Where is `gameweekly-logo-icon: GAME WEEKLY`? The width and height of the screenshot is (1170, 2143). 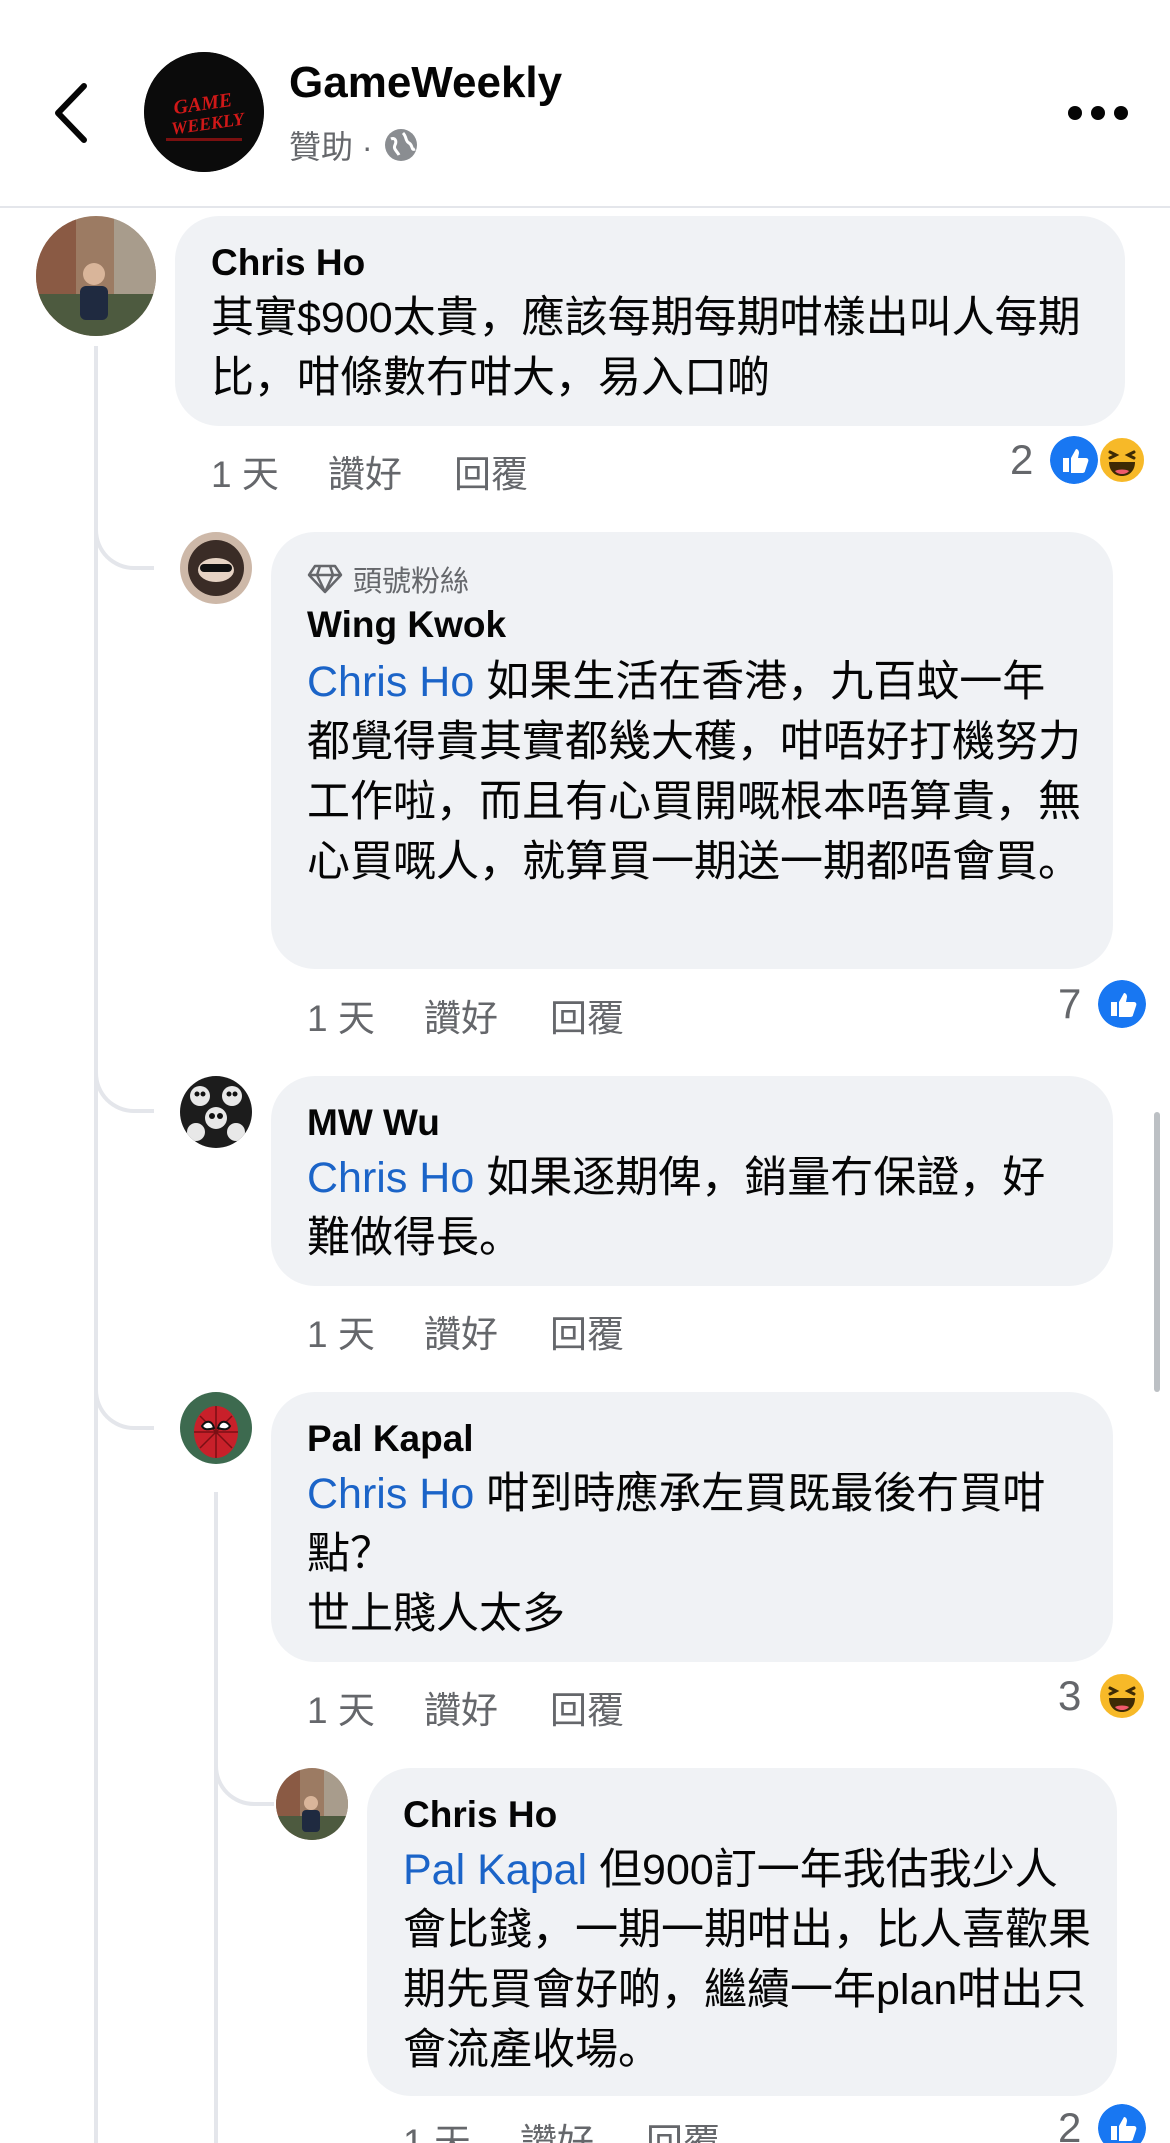
gameweekly-logo-icon: GAME WEEKLY is located at coordinates (204, 112).